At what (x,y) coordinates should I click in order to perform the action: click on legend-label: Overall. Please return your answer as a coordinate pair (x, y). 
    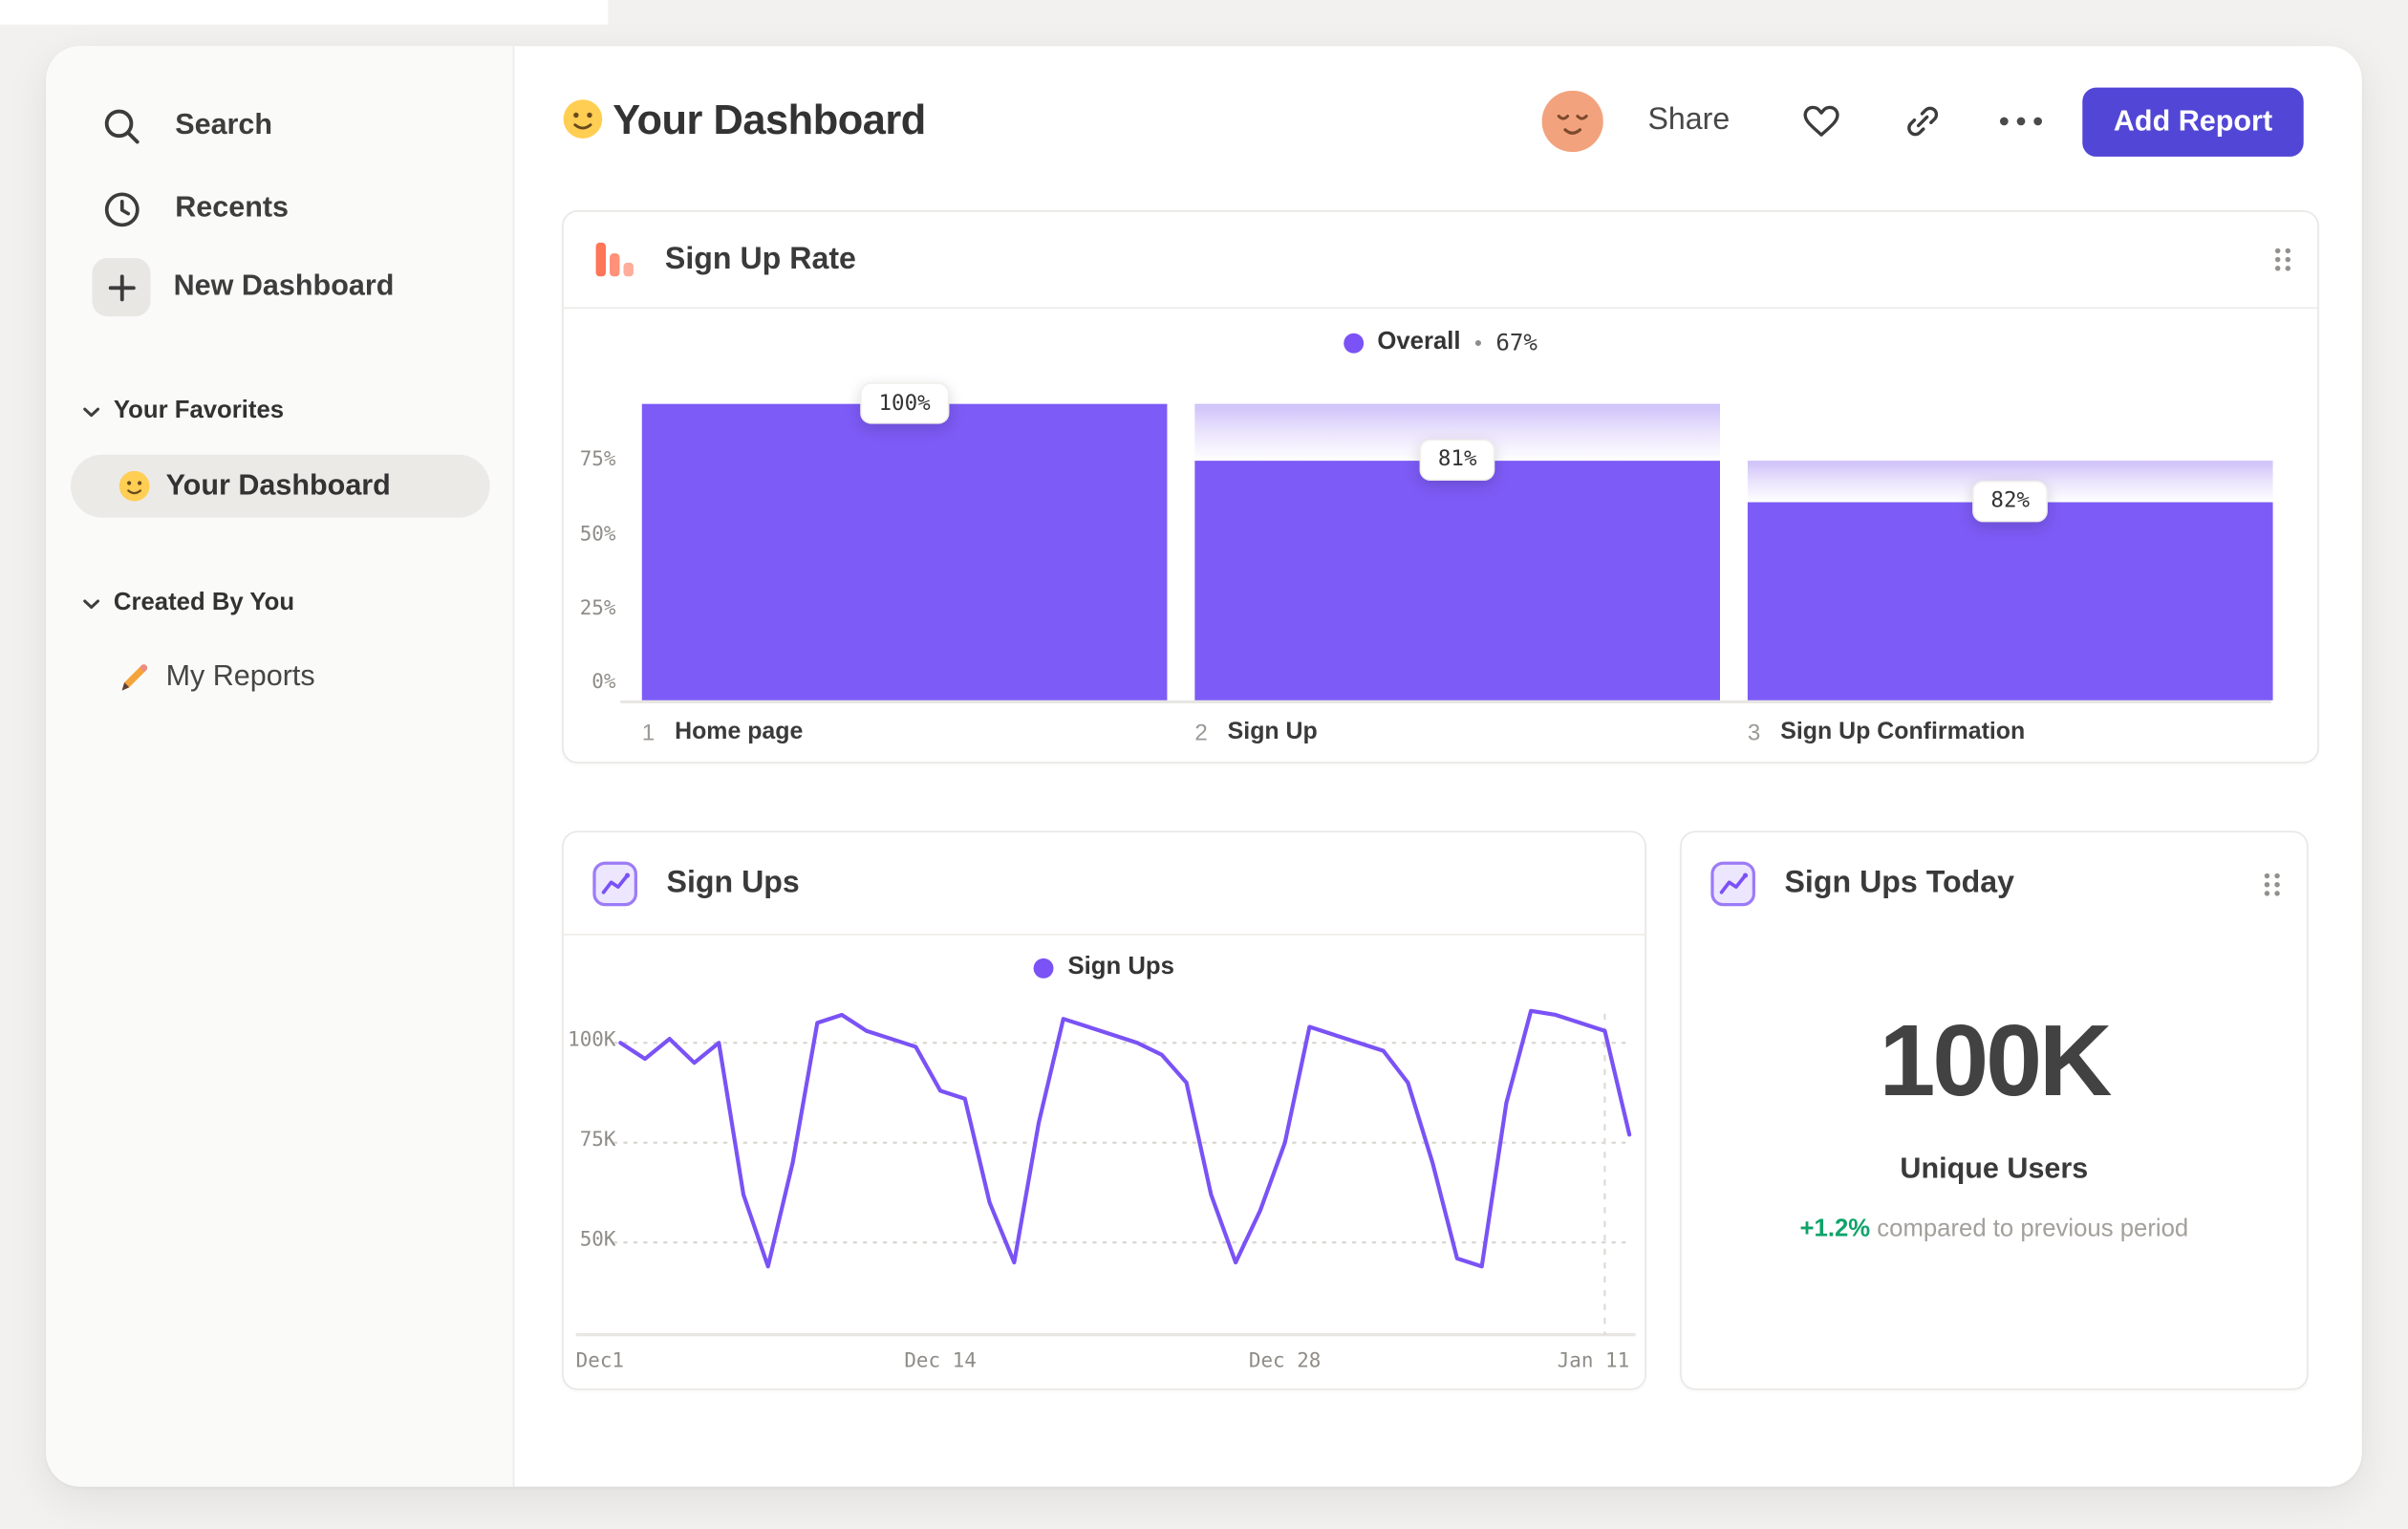
    Looking at the image, I should click on (1419, 341).